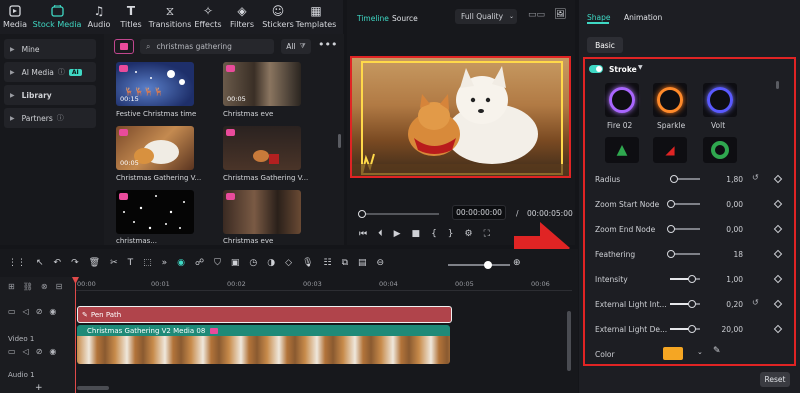 This screenshot has height=393, width=800. I want to click on quality-select: Full Quality ⌄, so click(486, 16).